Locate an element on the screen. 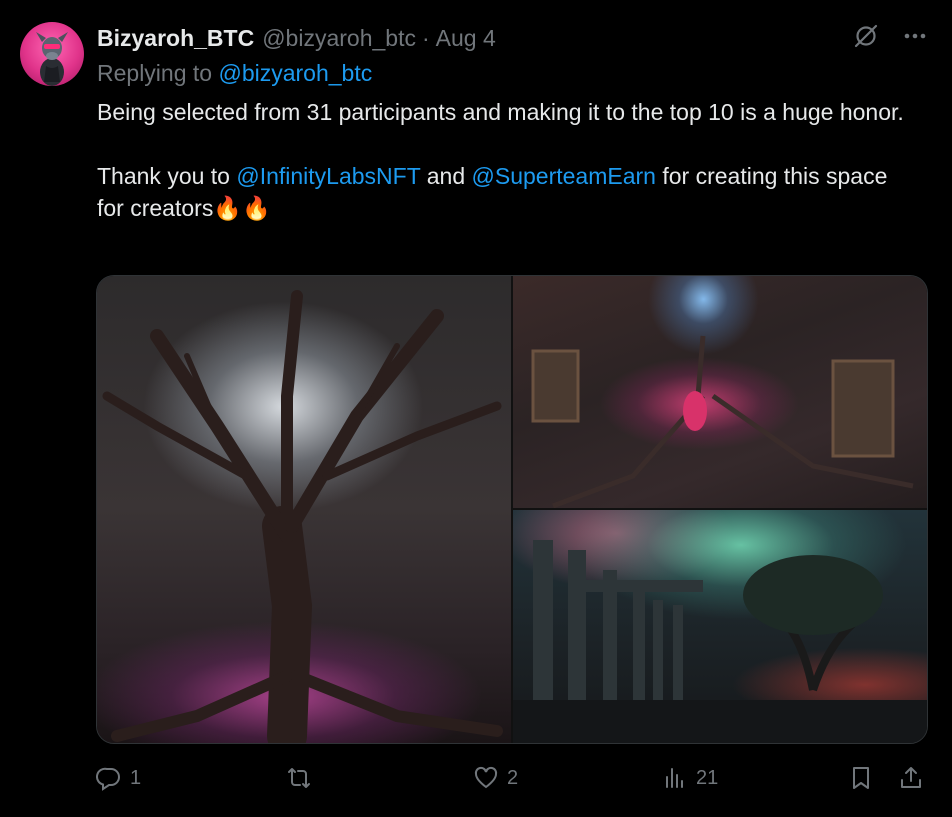  avatar is located at coordinates (52, 54).